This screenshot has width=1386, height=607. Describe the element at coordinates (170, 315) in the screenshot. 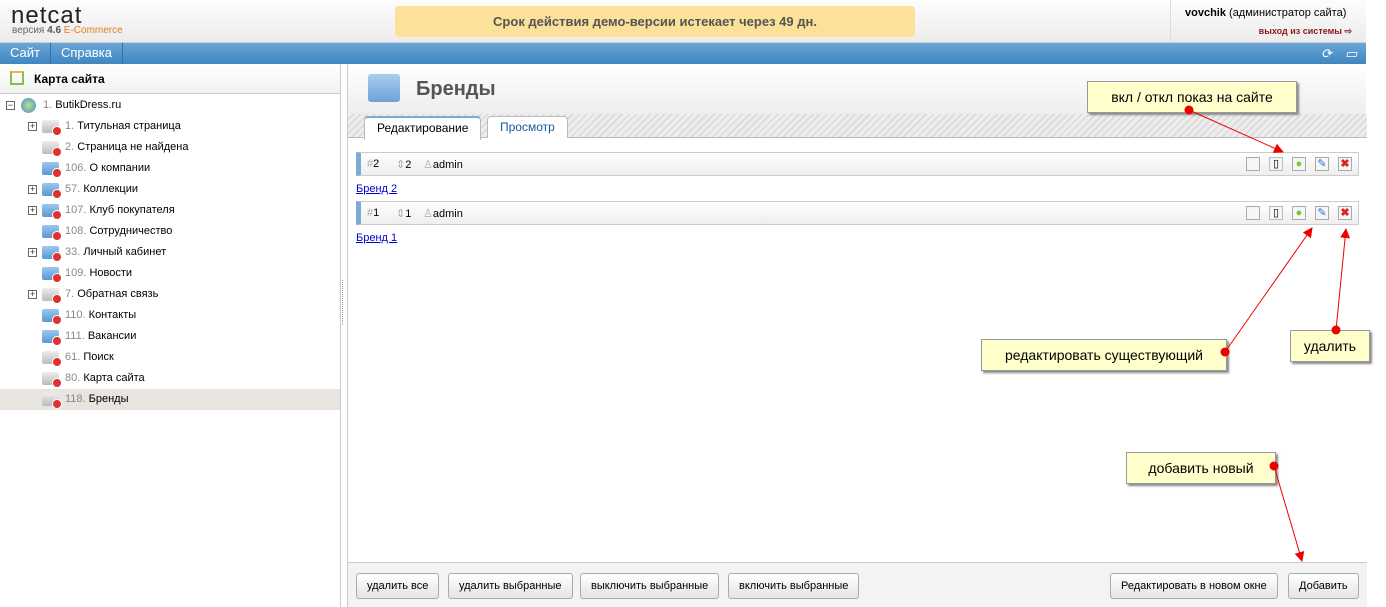

I see `tree-item: 110. Контакты` at that location.